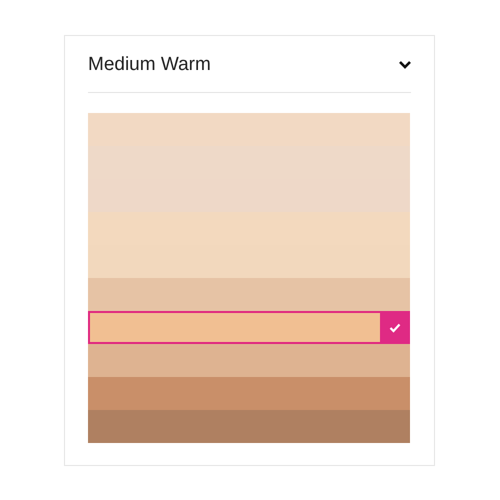 The image size is (500, 500). What do you see at coordinates (405, 65) in the screenshot?
I see `chevron-down-icon` at bounding box center [405, 65].